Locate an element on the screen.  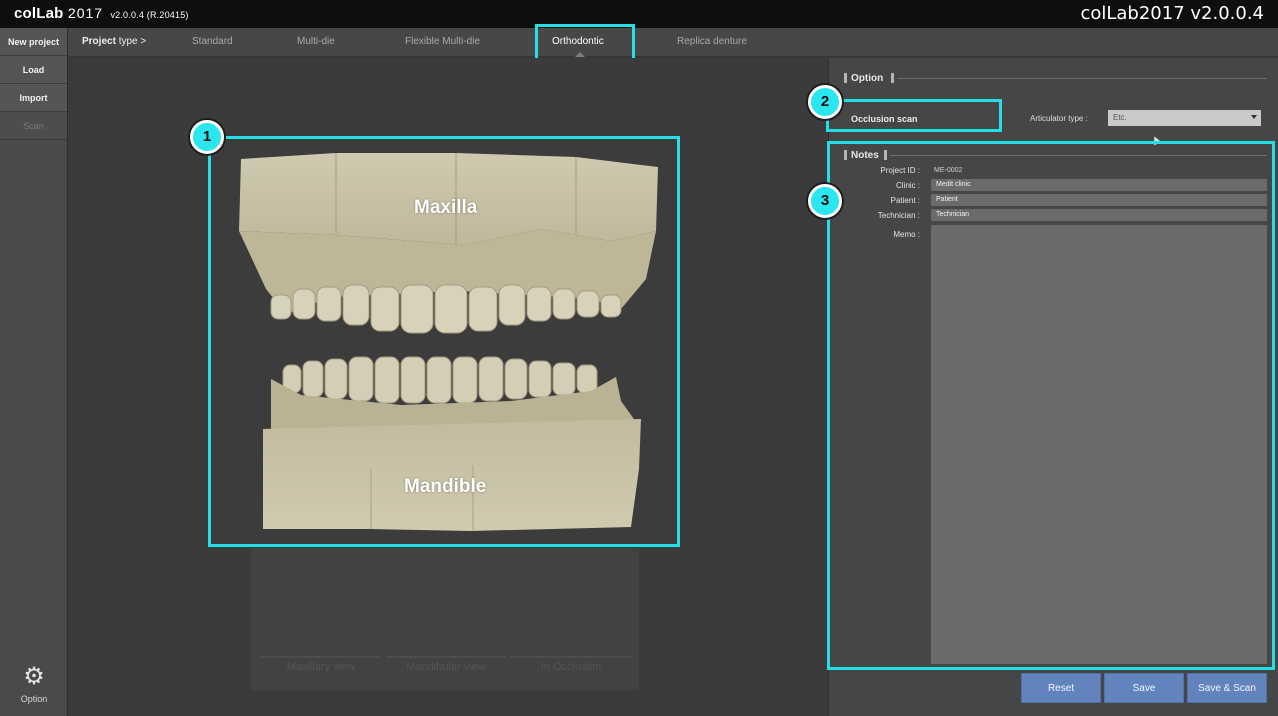
articulator-type-label: Articulator type : is located at coordinates (1059, 118).